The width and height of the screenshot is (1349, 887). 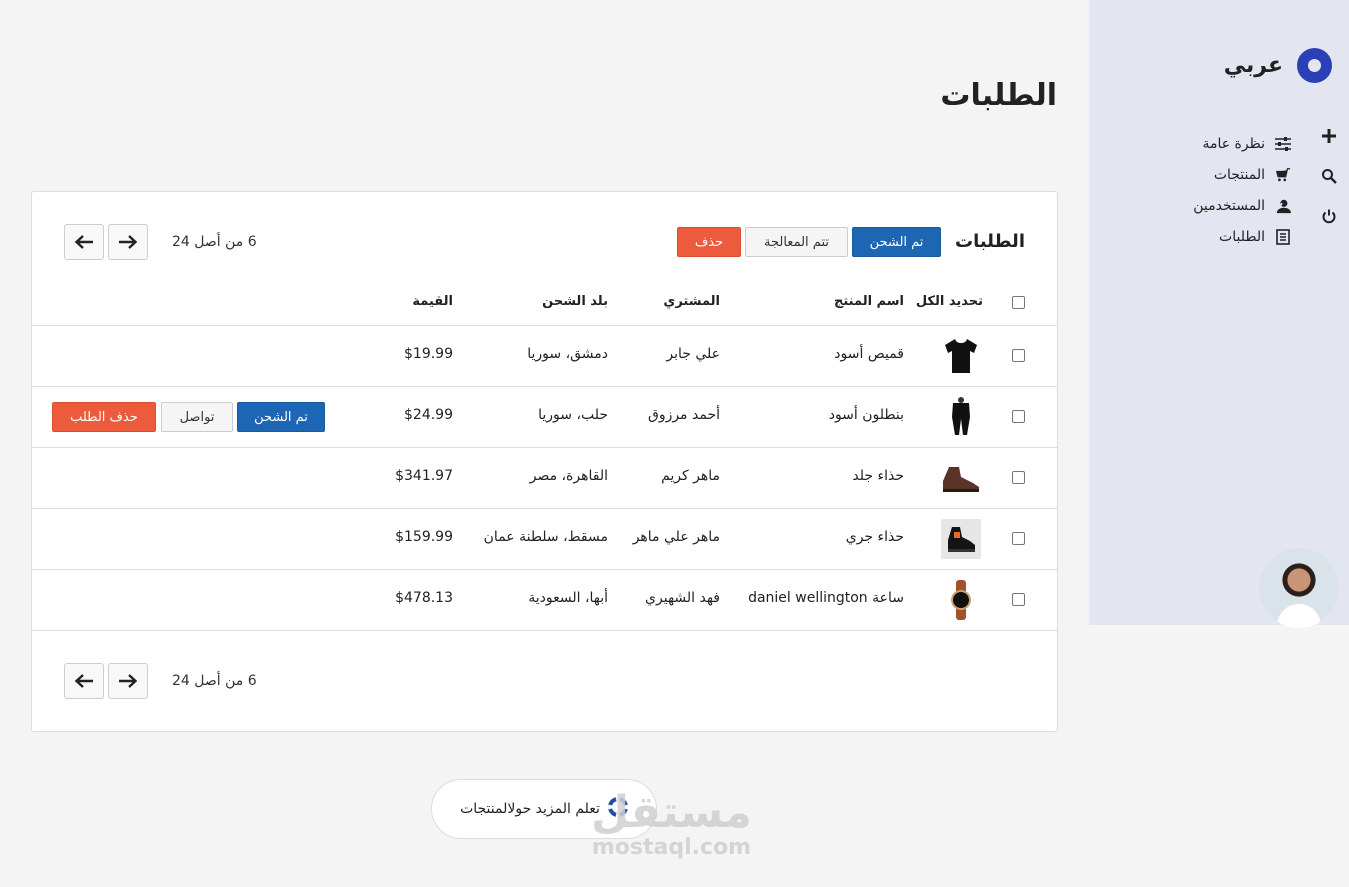 I want to click on buyer-name: علي جابر, so click(x=693, y=354).